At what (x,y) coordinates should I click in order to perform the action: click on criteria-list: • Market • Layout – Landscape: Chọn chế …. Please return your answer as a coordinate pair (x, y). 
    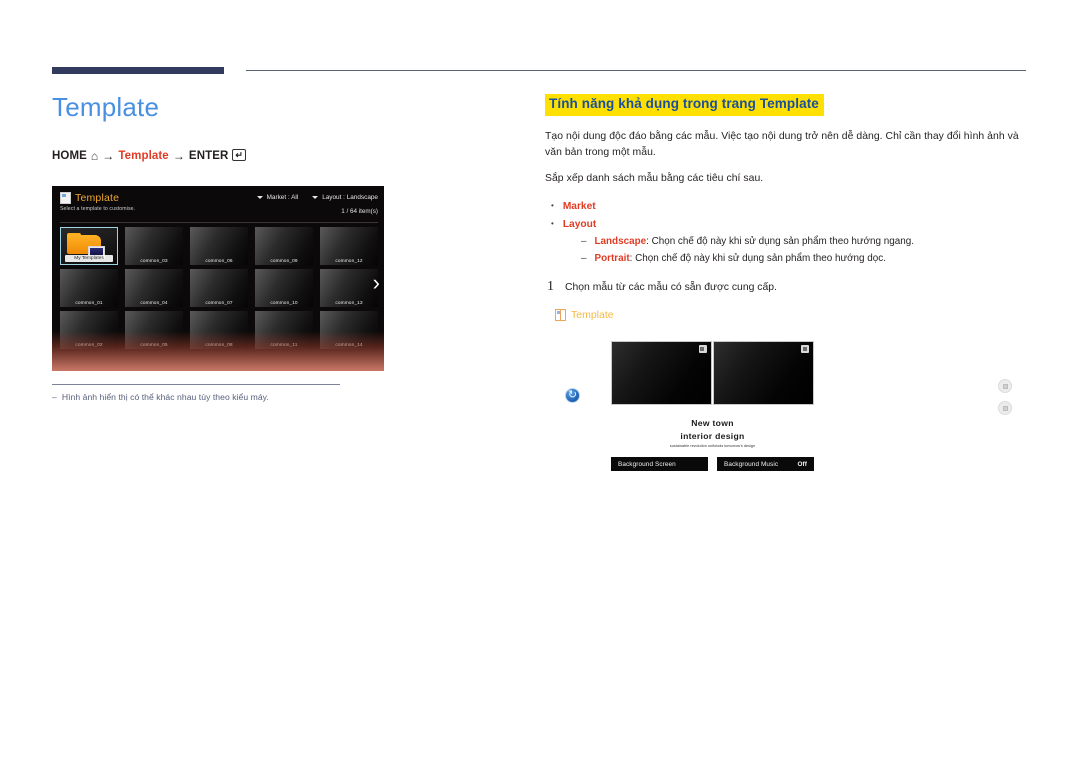
    Looking at the image, I should click on (787, 232).